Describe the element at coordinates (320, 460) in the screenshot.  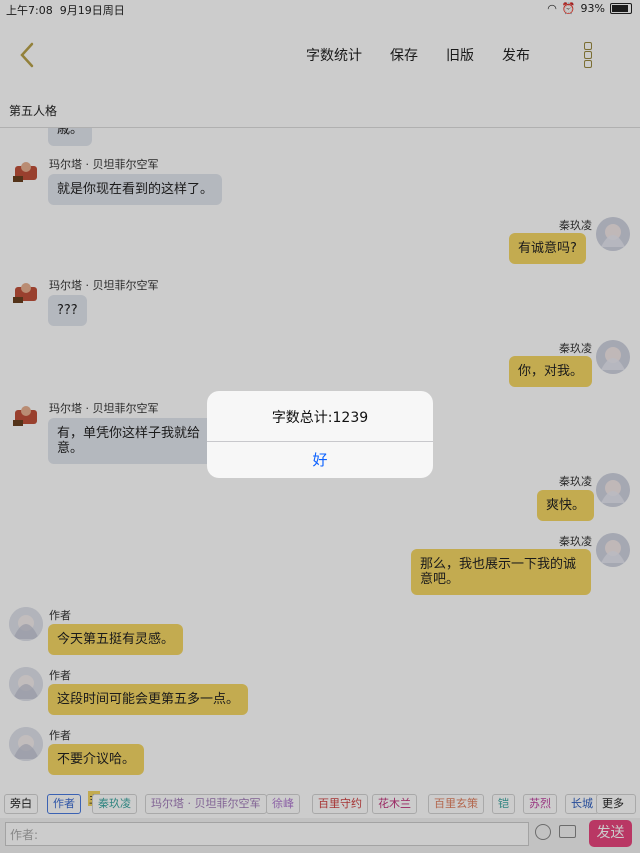
I see `alert-ok-button: 好` at that location.